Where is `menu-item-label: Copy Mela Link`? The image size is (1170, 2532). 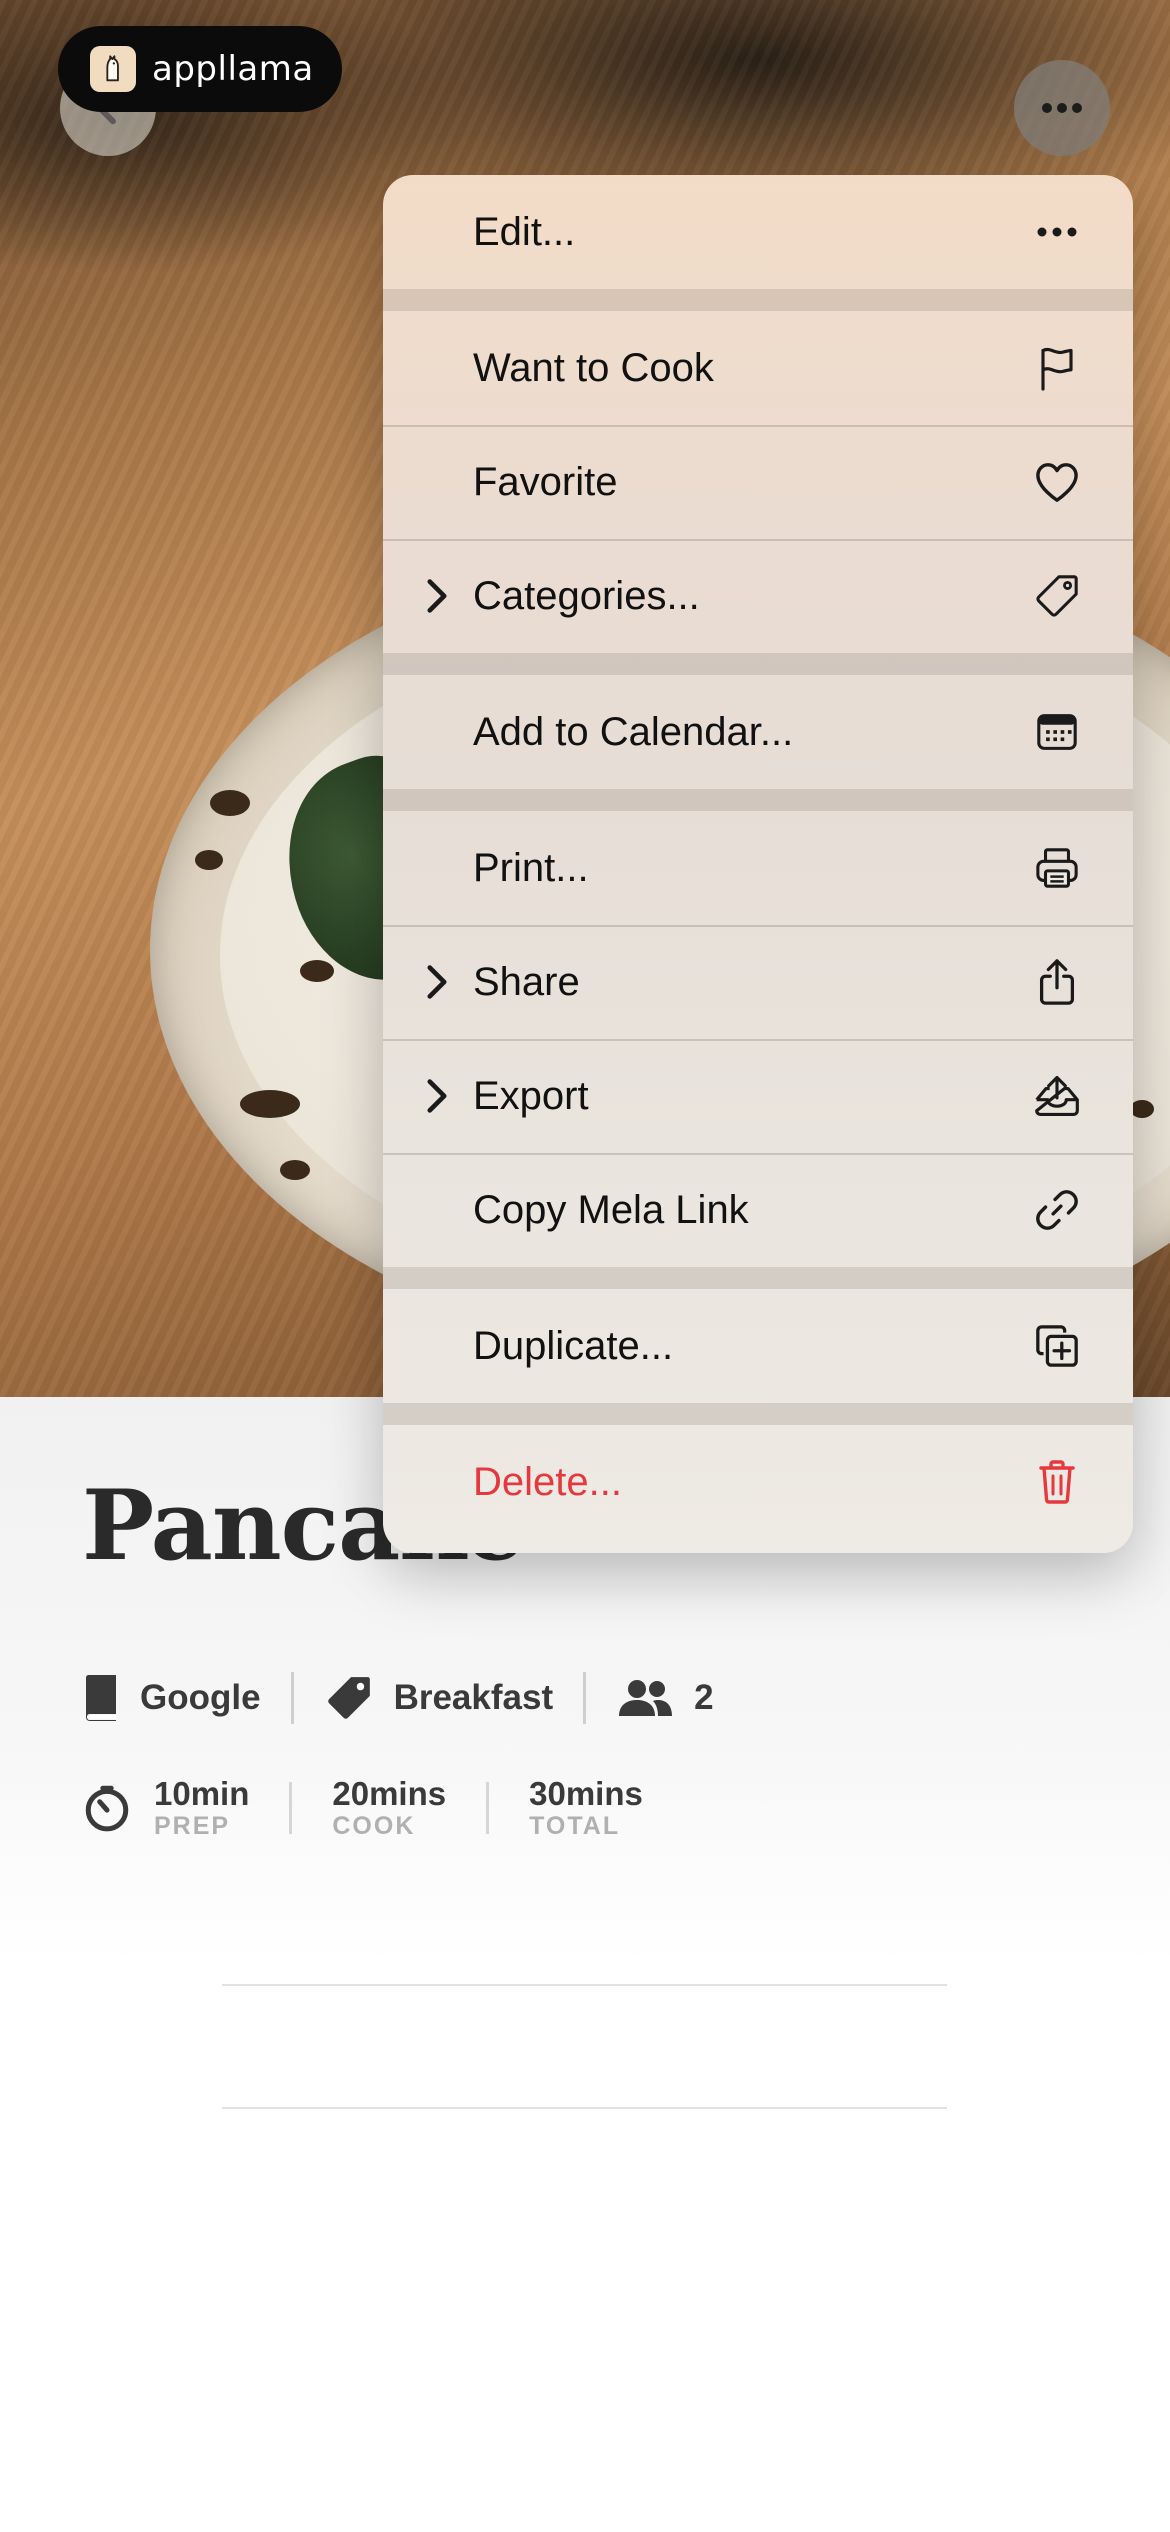 menu-item-label: Copy Mela Link is located at coordinates (611, 1209).